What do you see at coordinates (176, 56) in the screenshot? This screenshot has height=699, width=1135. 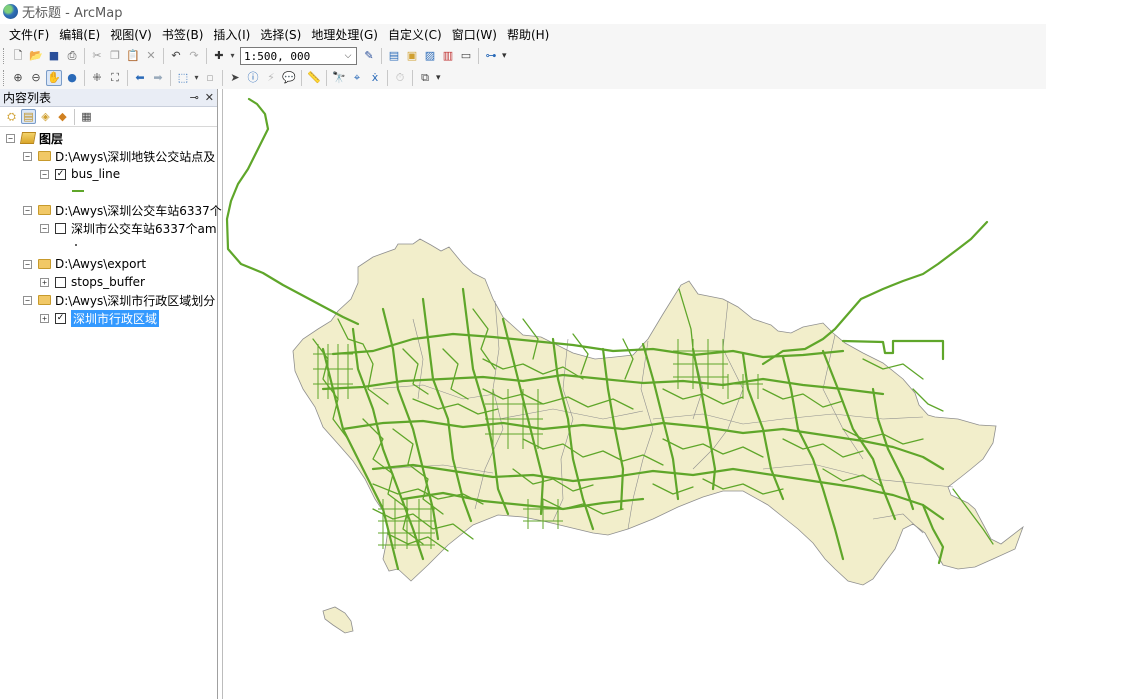 I see `undo-icon: ↶` at bounding box center [176, 56].